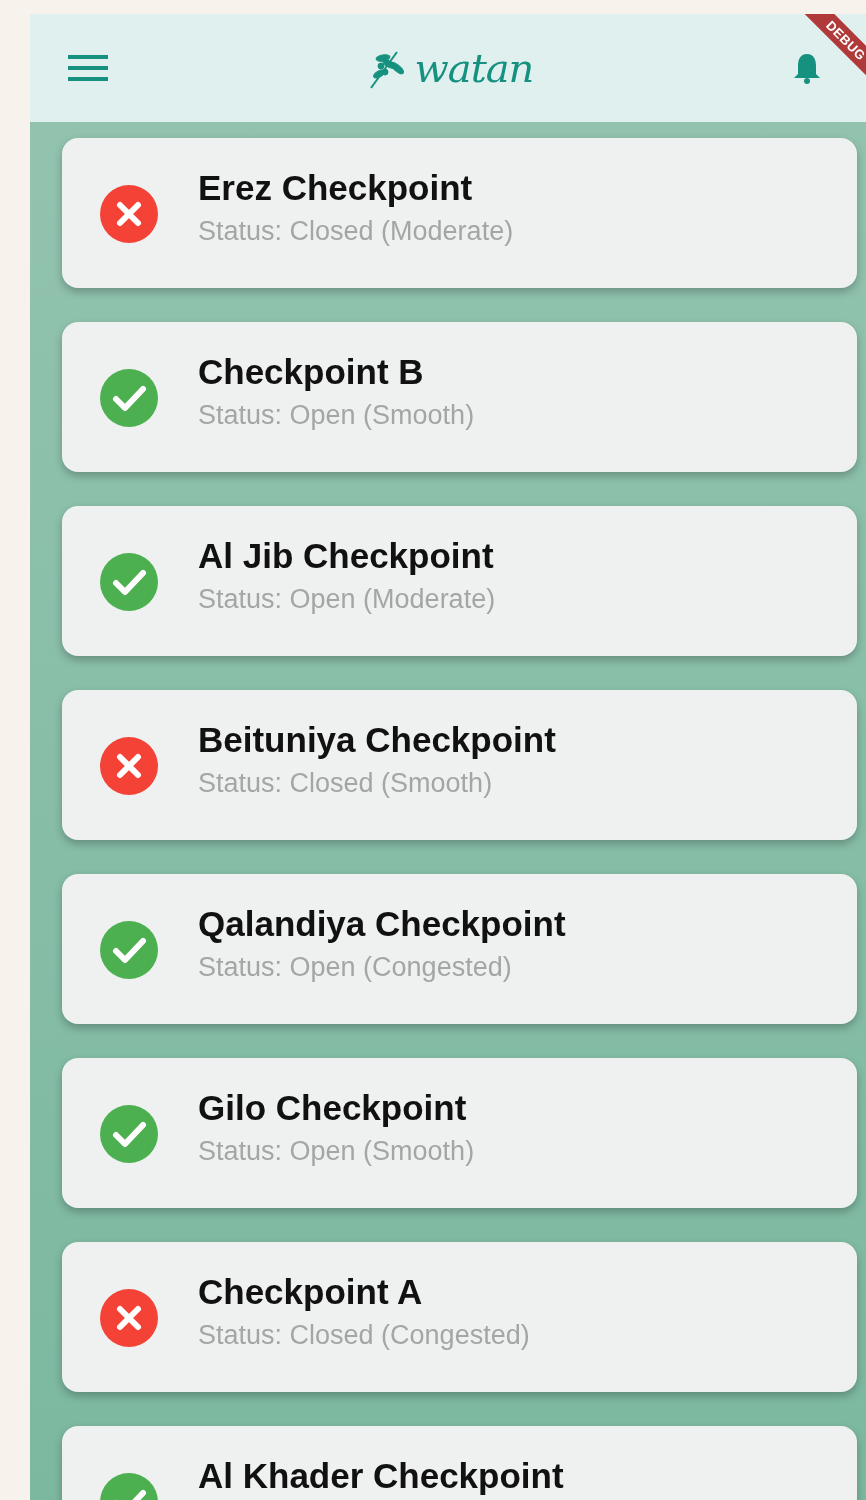 This screenshot has width=866, height=1500. What do you see at coordinates (355, 967) in the screenshot?
I see `checkpoint-status: Status: Open (Congested)` at bounding box center [355, 967].